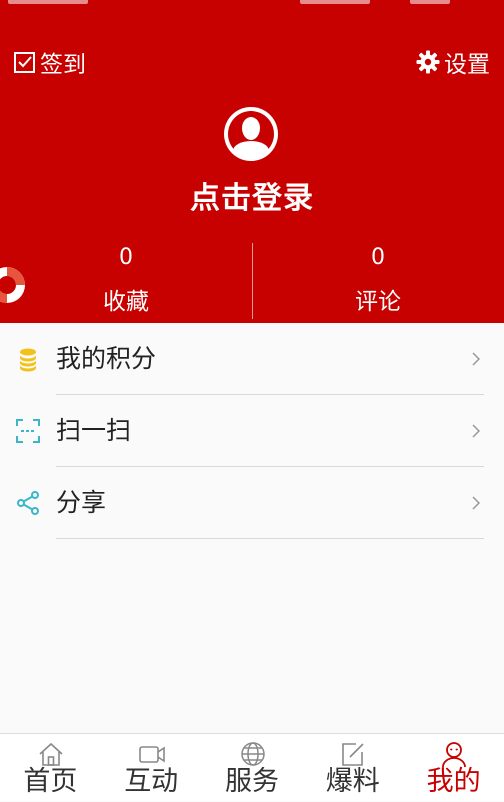 This screenshot has width=504, height=802. I want to click on share-icon, so click(28, 503).